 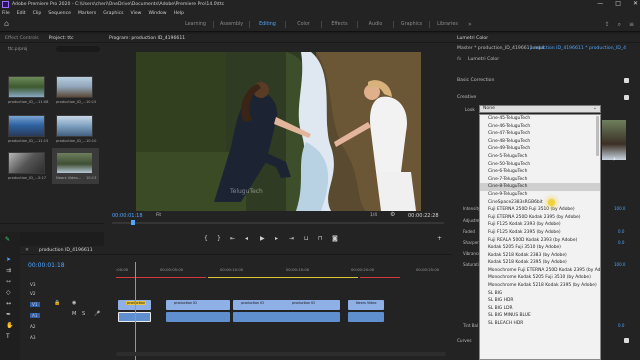 I want to click on extract-icon: ⊓, so click(x=320, y=238).